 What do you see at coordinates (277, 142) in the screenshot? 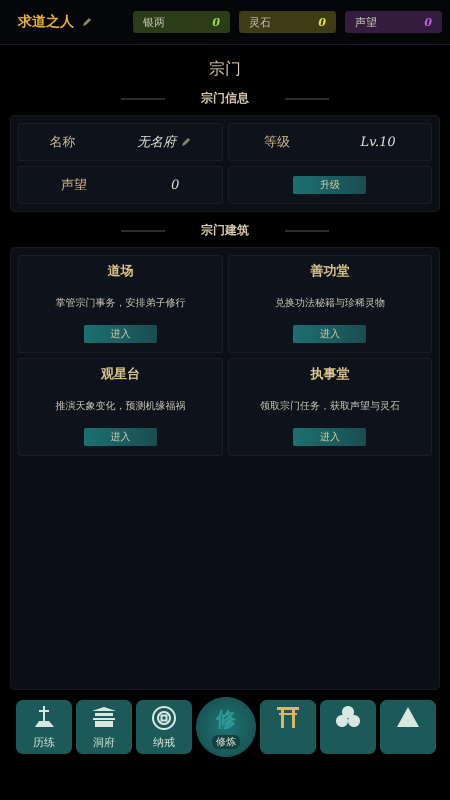
I see `field-label: 等级` at bounding box center [277, 142].